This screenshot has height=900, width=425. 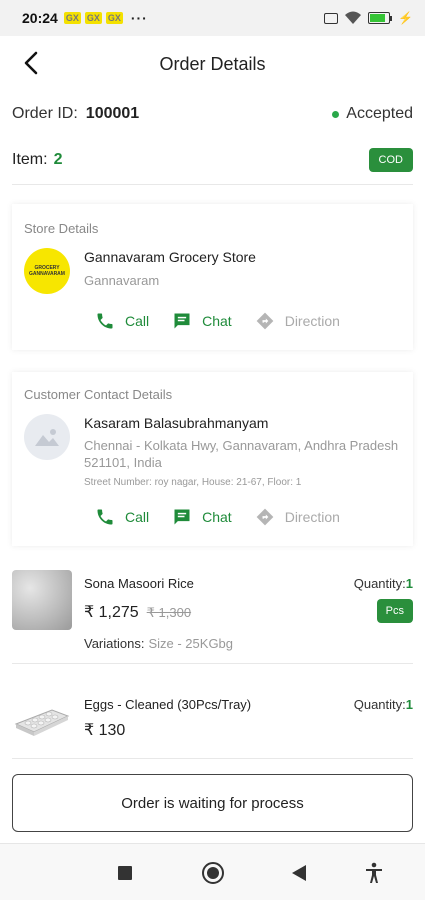 I want to click on order-id-value: 100001, so click(x=112, y=113).